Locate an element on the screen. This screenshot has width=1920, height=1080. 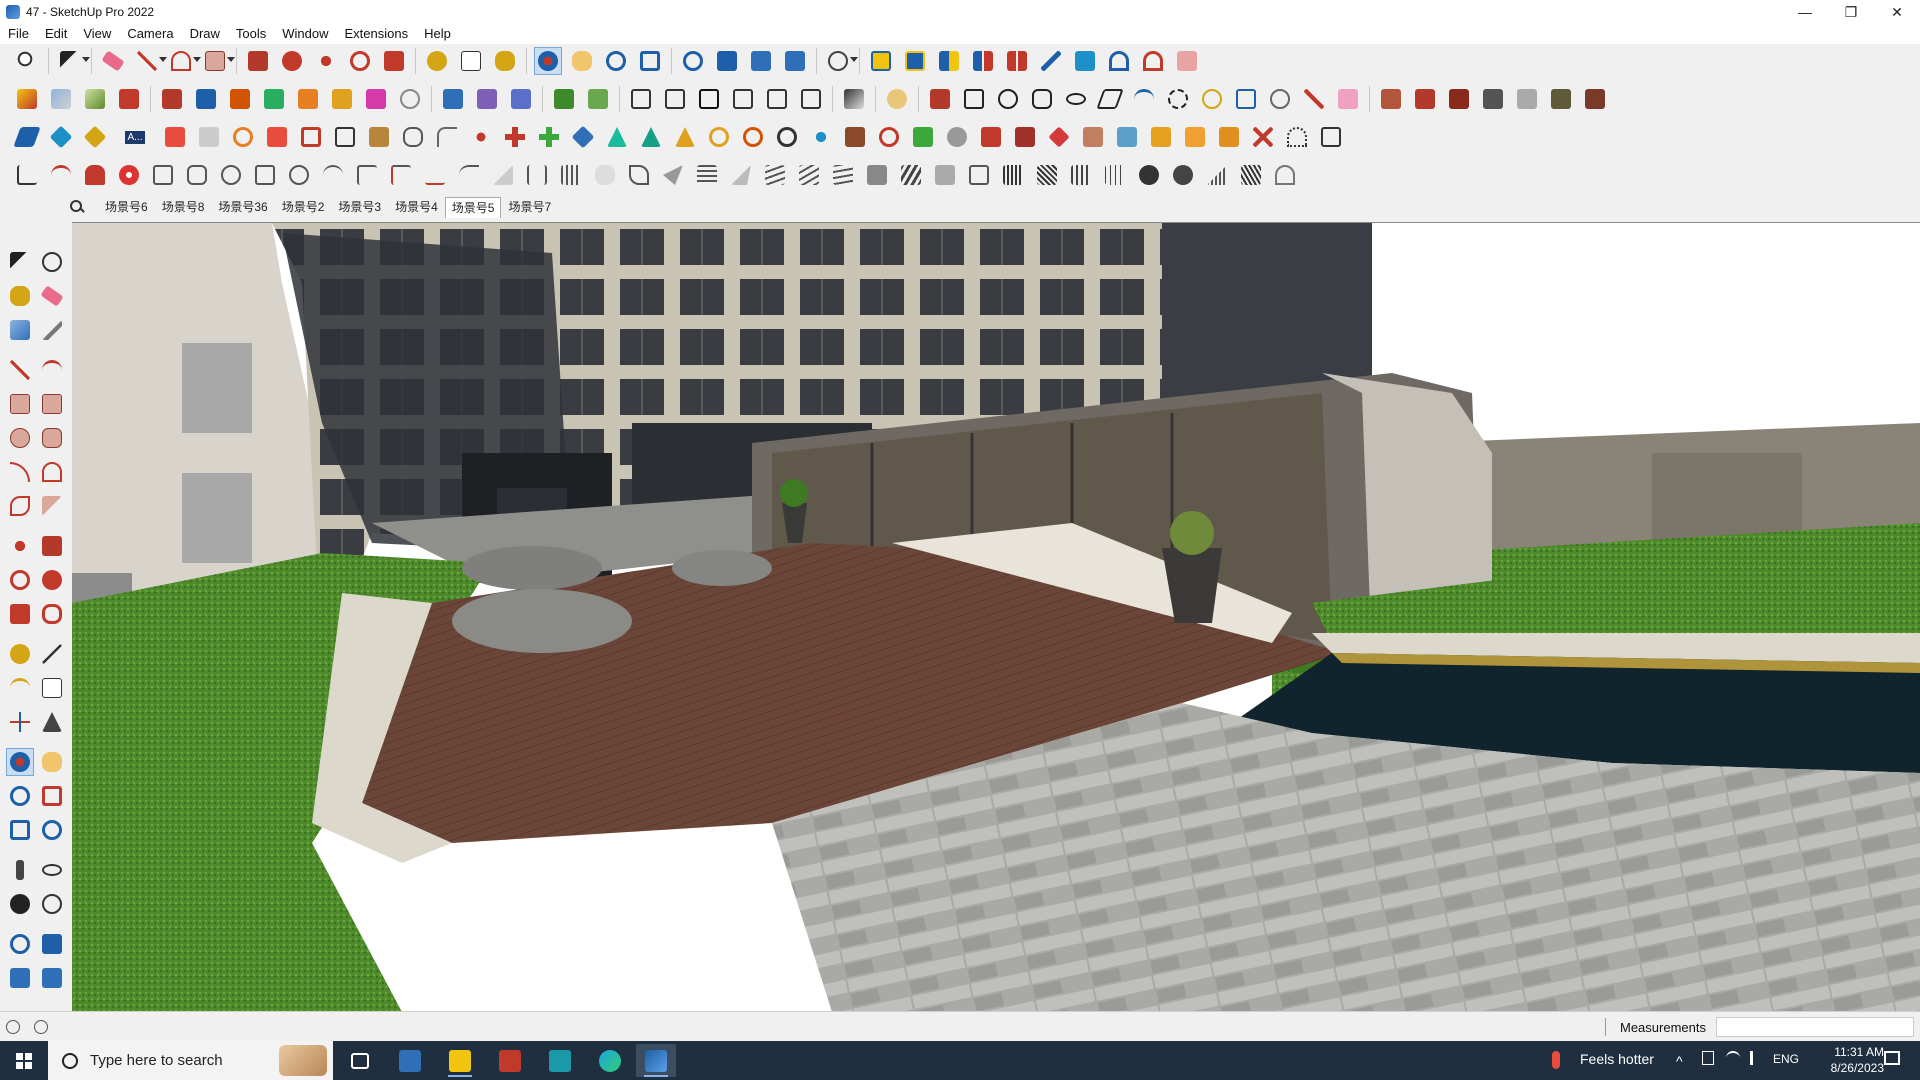
rotate-tool is located at coordinates (20, 580).